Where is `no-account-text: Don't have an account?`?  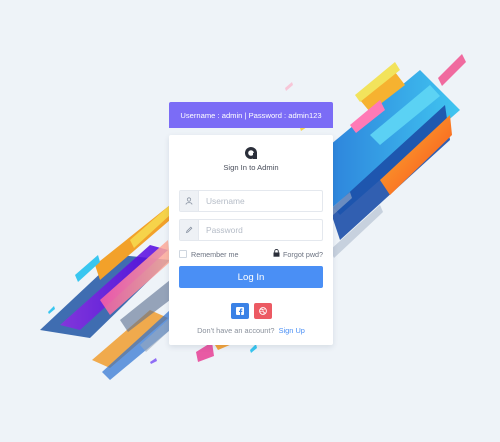
no-account-text: Don't have an account? is located at coordinates (236, 330).